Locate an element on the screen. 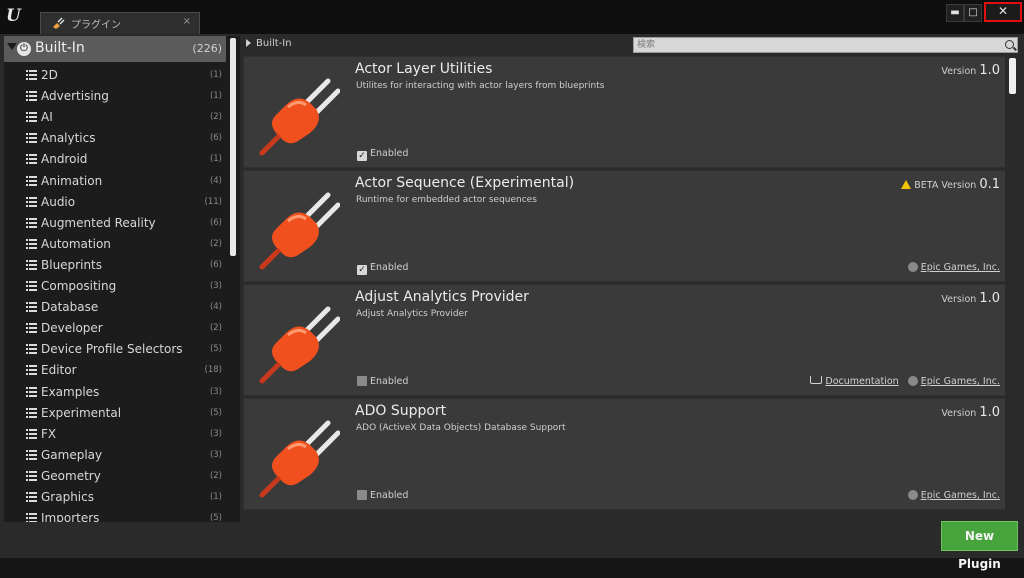 The width and height of the screenshot is (1024, 578). beta-warning-icon is located at coordinates (906, 184).